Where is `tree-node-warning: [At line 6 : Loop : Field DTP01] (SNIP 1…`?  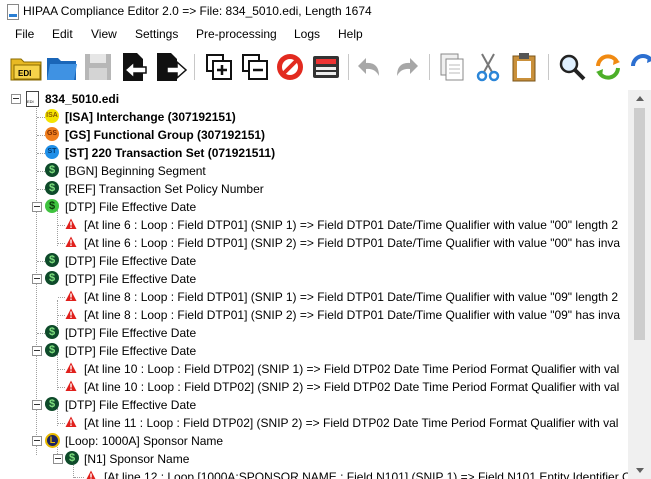 tree-node-warning: [At line 6 : Loop : Field DTP01] (SNIP 1… is located at coordinates (314, 225).